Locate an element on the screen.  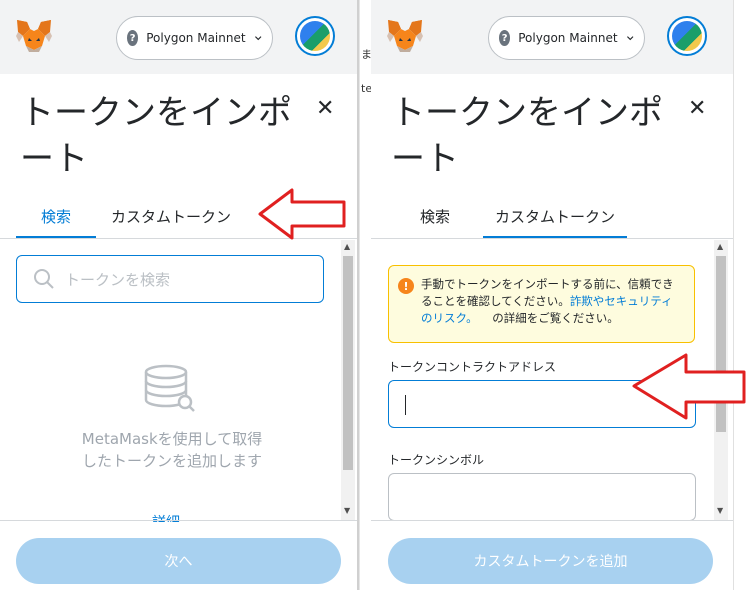
text-caret is located at coordinates (405, 405).